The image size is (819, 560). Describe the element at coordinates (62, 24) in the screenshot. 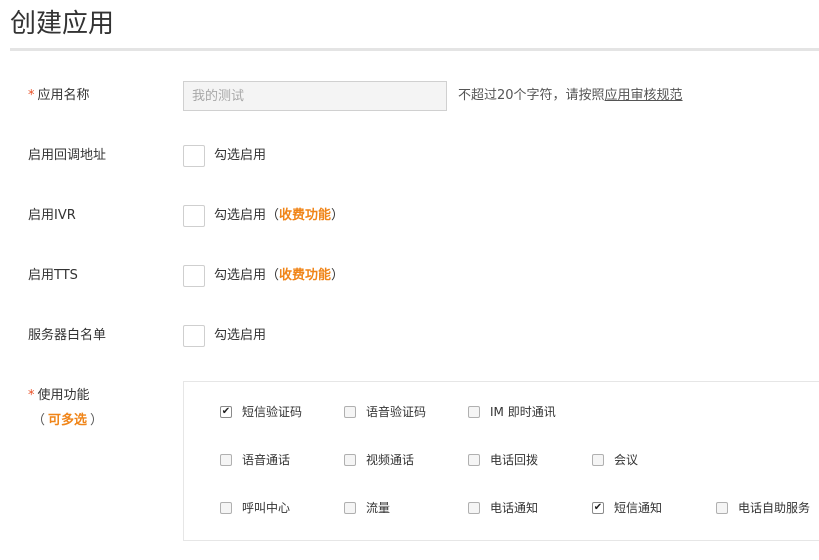

I see `page-title: 创建应用` at that location.